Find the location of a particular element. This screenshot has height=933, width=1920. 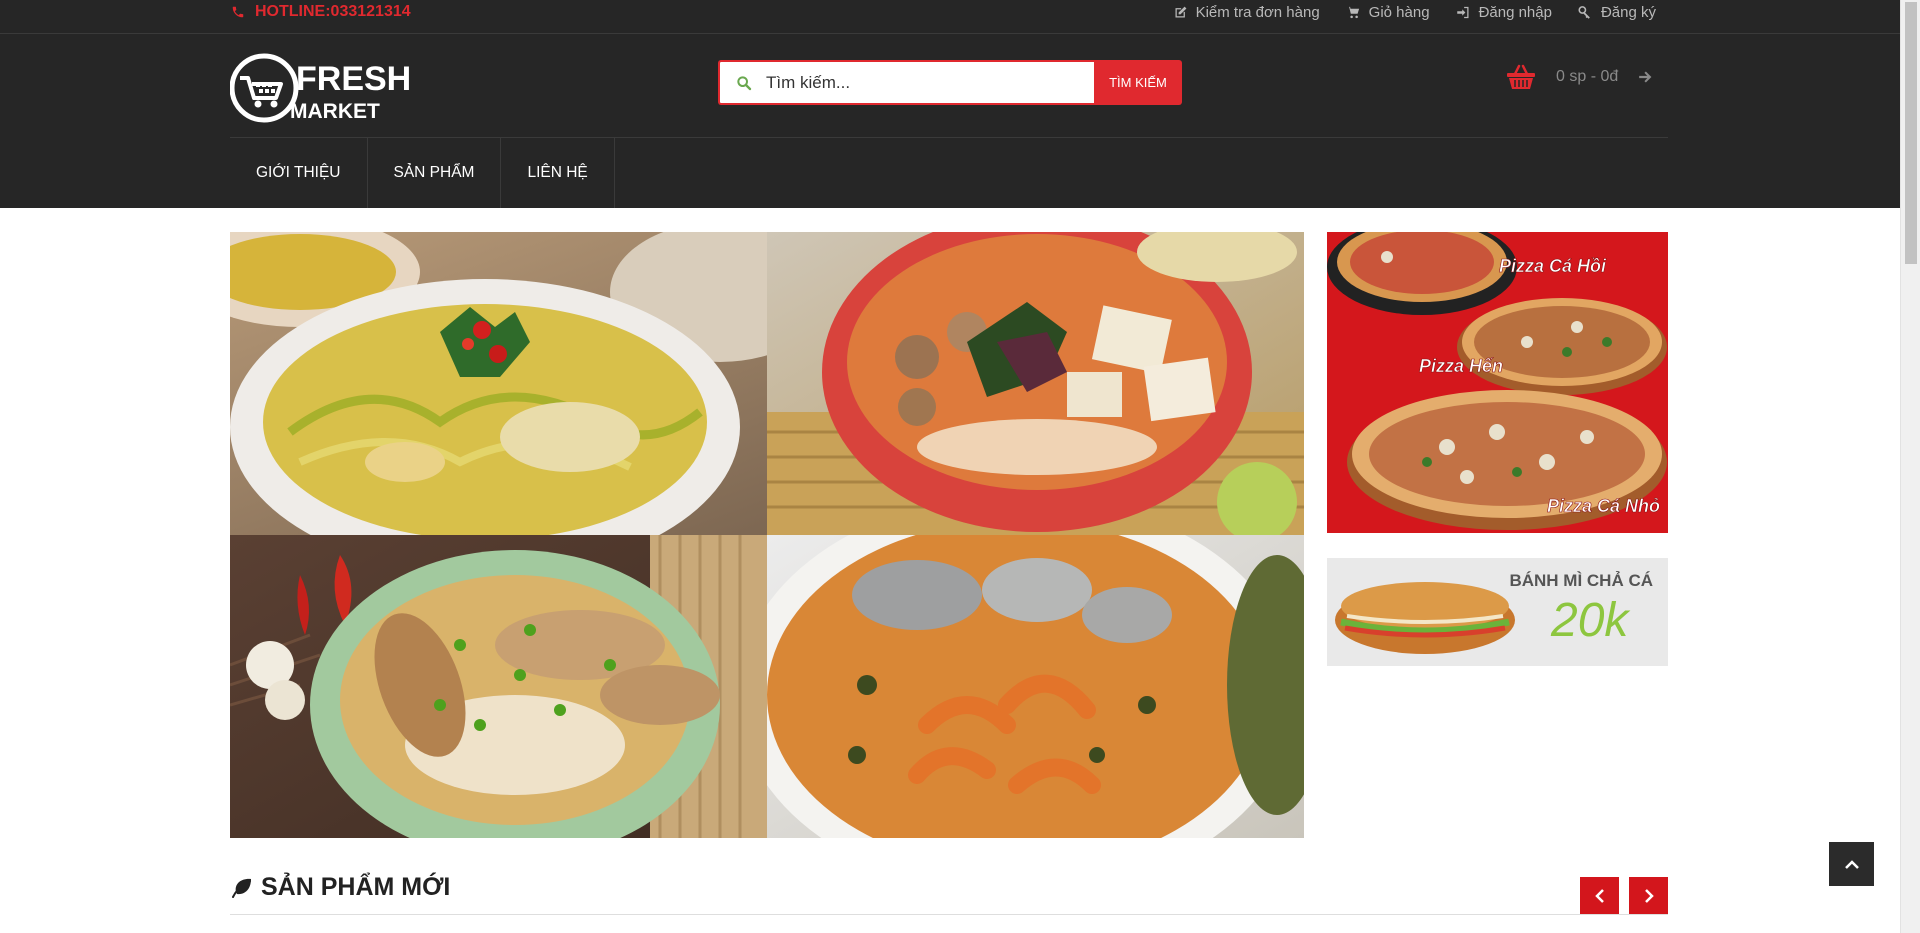

edit-icon is located at coordinates (1181, 12).